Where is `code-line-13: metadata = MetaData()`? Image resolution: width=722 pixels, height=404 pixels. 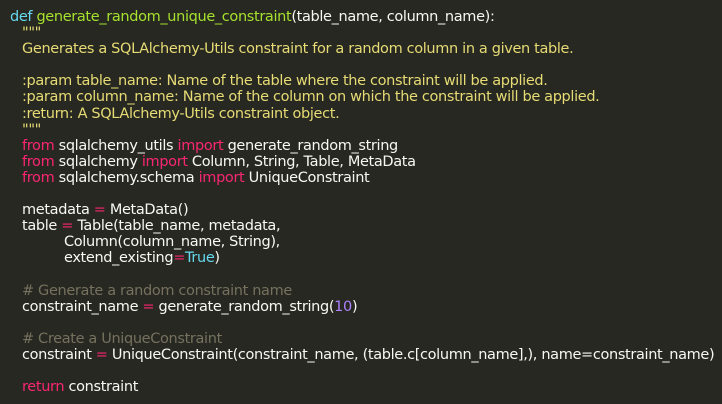 code-line-13: metadata = MetaData() is located at coordinates (366, 210).